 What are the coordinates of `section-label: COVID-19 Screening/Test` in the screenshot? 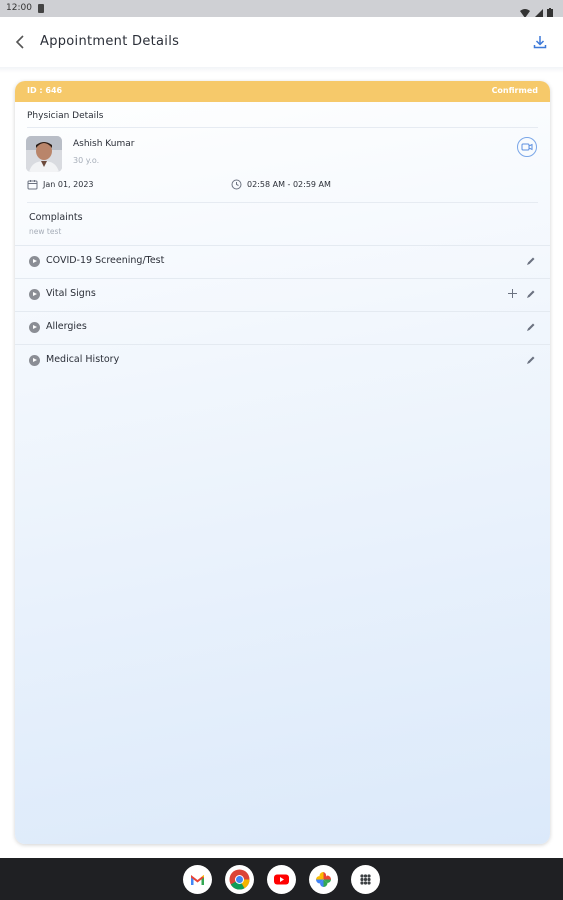 It's located at (105, 260).